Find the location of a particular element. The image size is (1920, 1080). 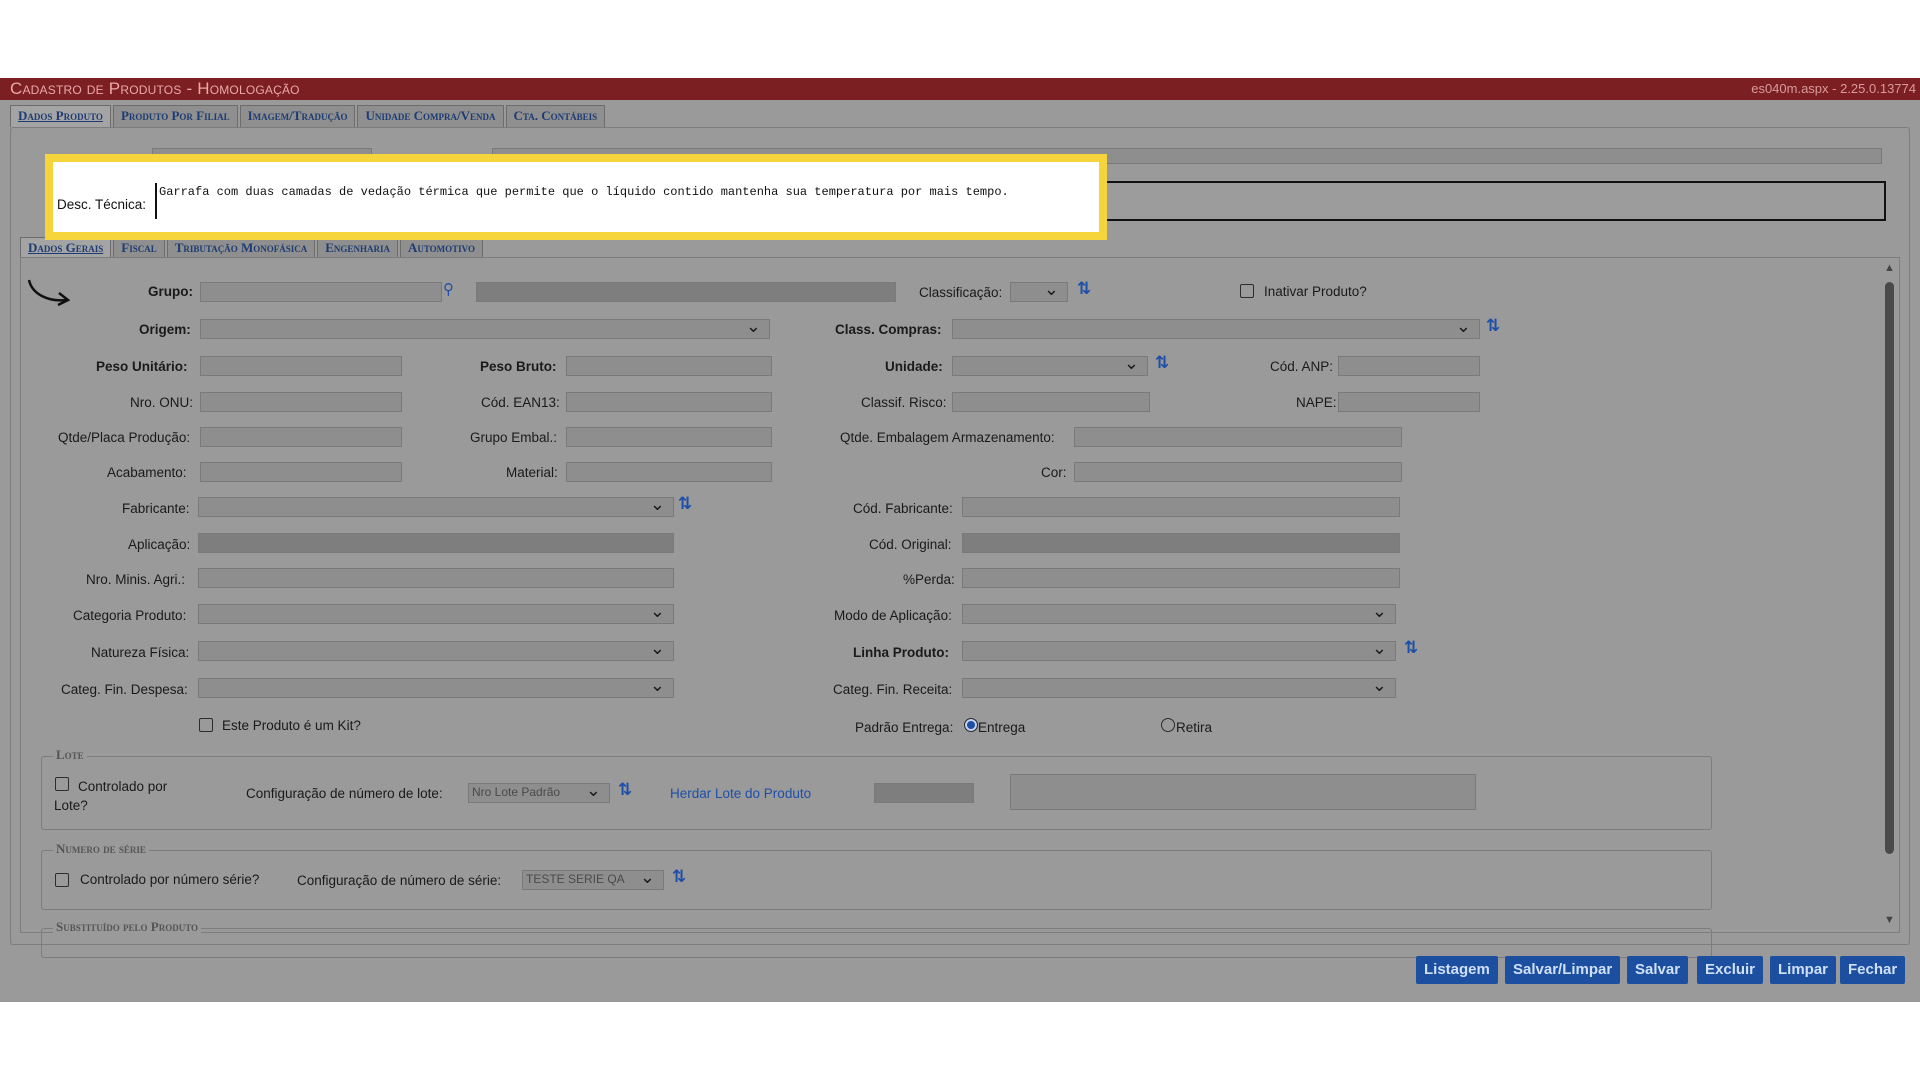

padrao-entrega-label: Padrão Entrega: is located at coordinates (904, 727).